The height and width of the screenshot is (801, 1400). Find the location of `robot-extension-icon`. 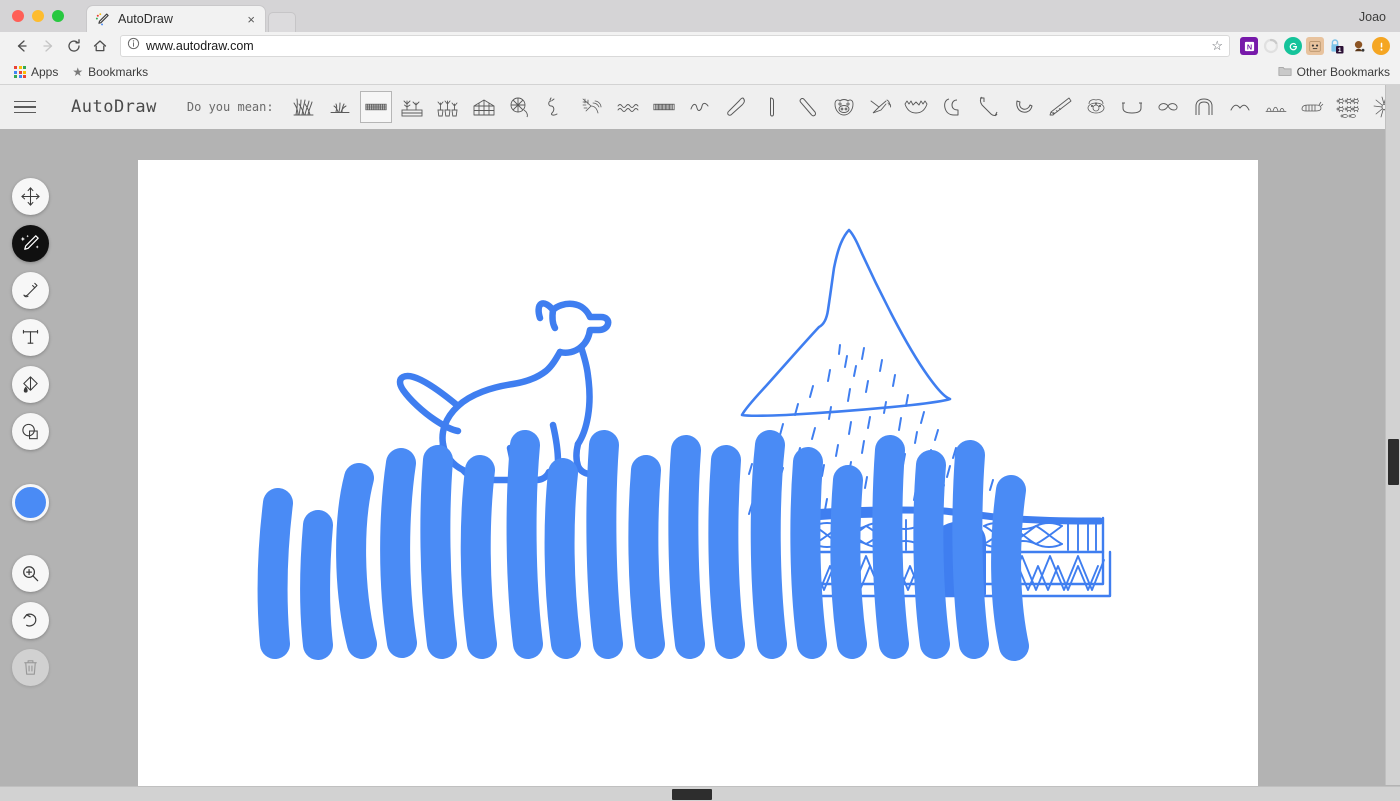

robot-extension-icon is located at coordinates (1315, 46).